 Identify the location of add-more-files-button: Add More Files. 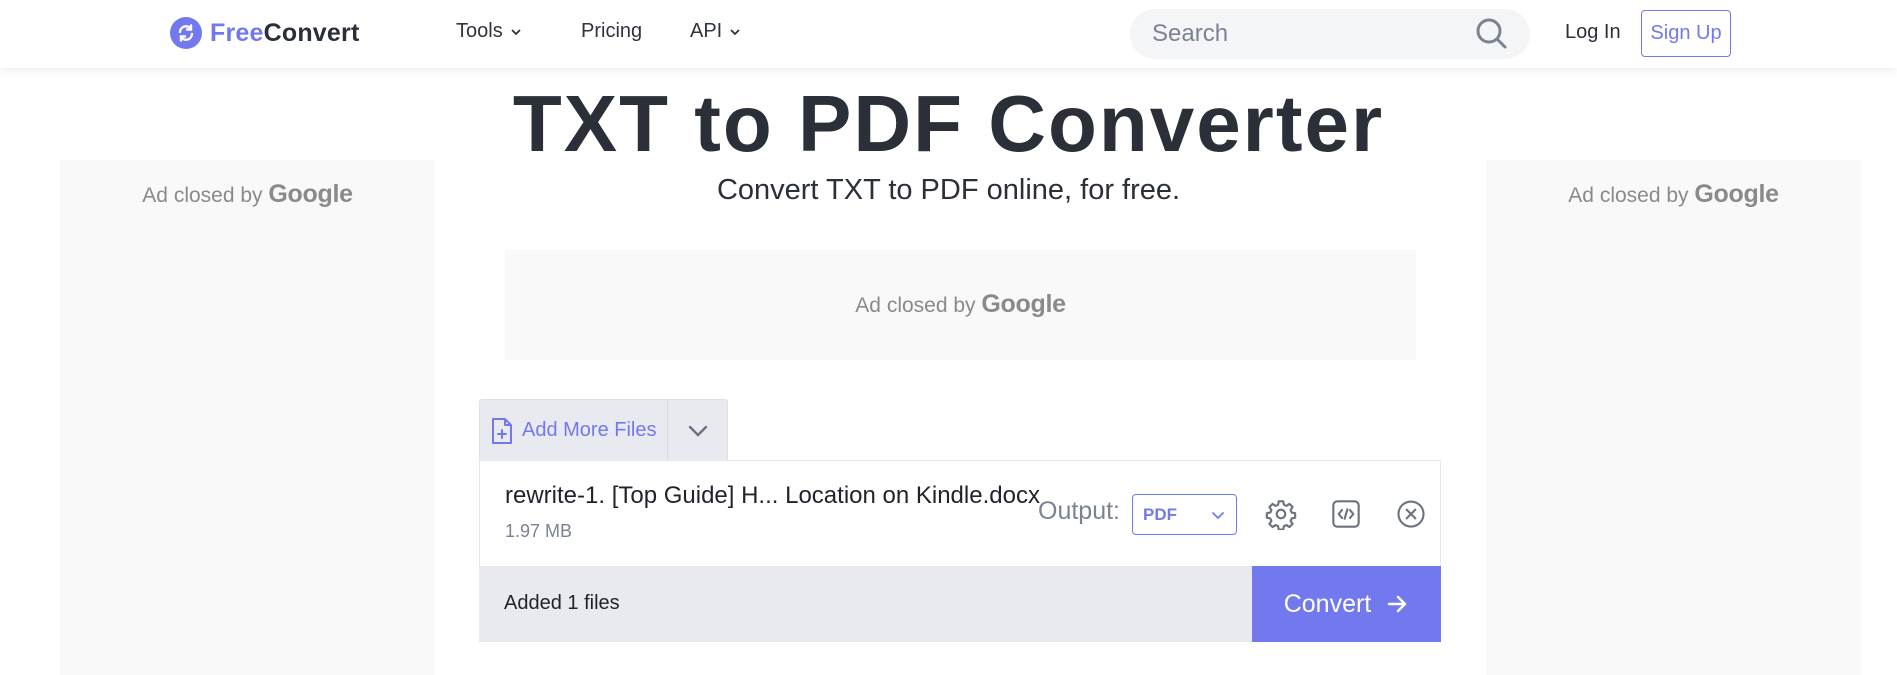
(574, 430).